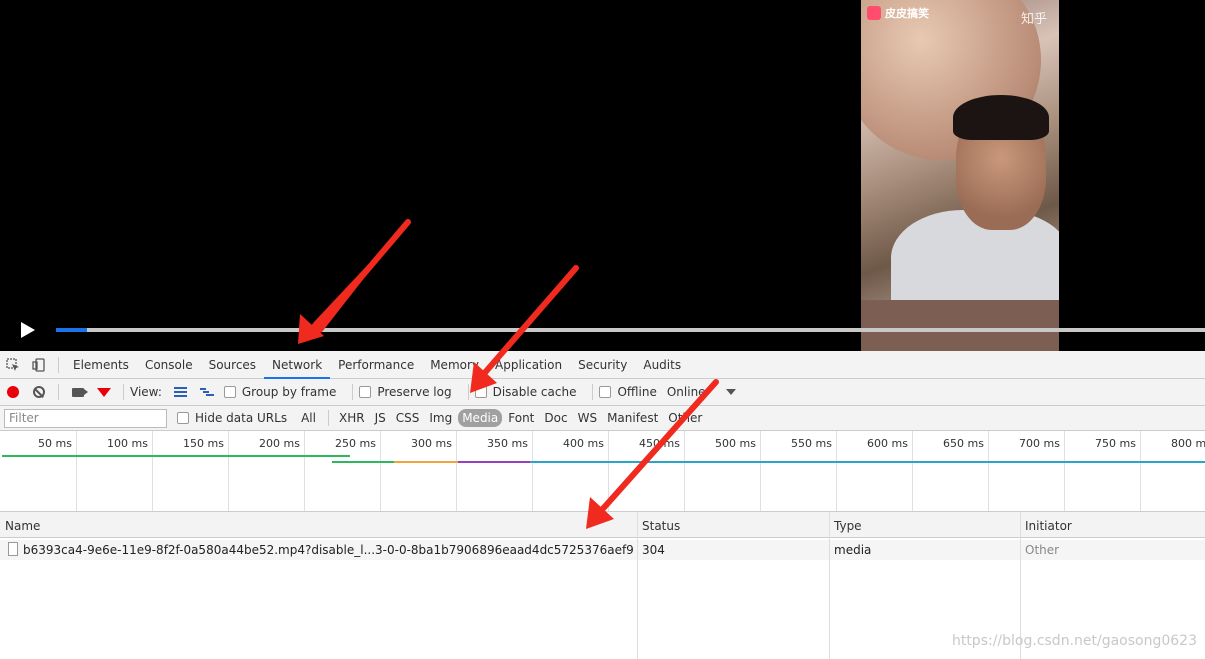 Image resolution: width=1205 pixels, height=659 pixels. I want to click on video-watermark-brand: 皮皮搞笑, so click(907, 13).